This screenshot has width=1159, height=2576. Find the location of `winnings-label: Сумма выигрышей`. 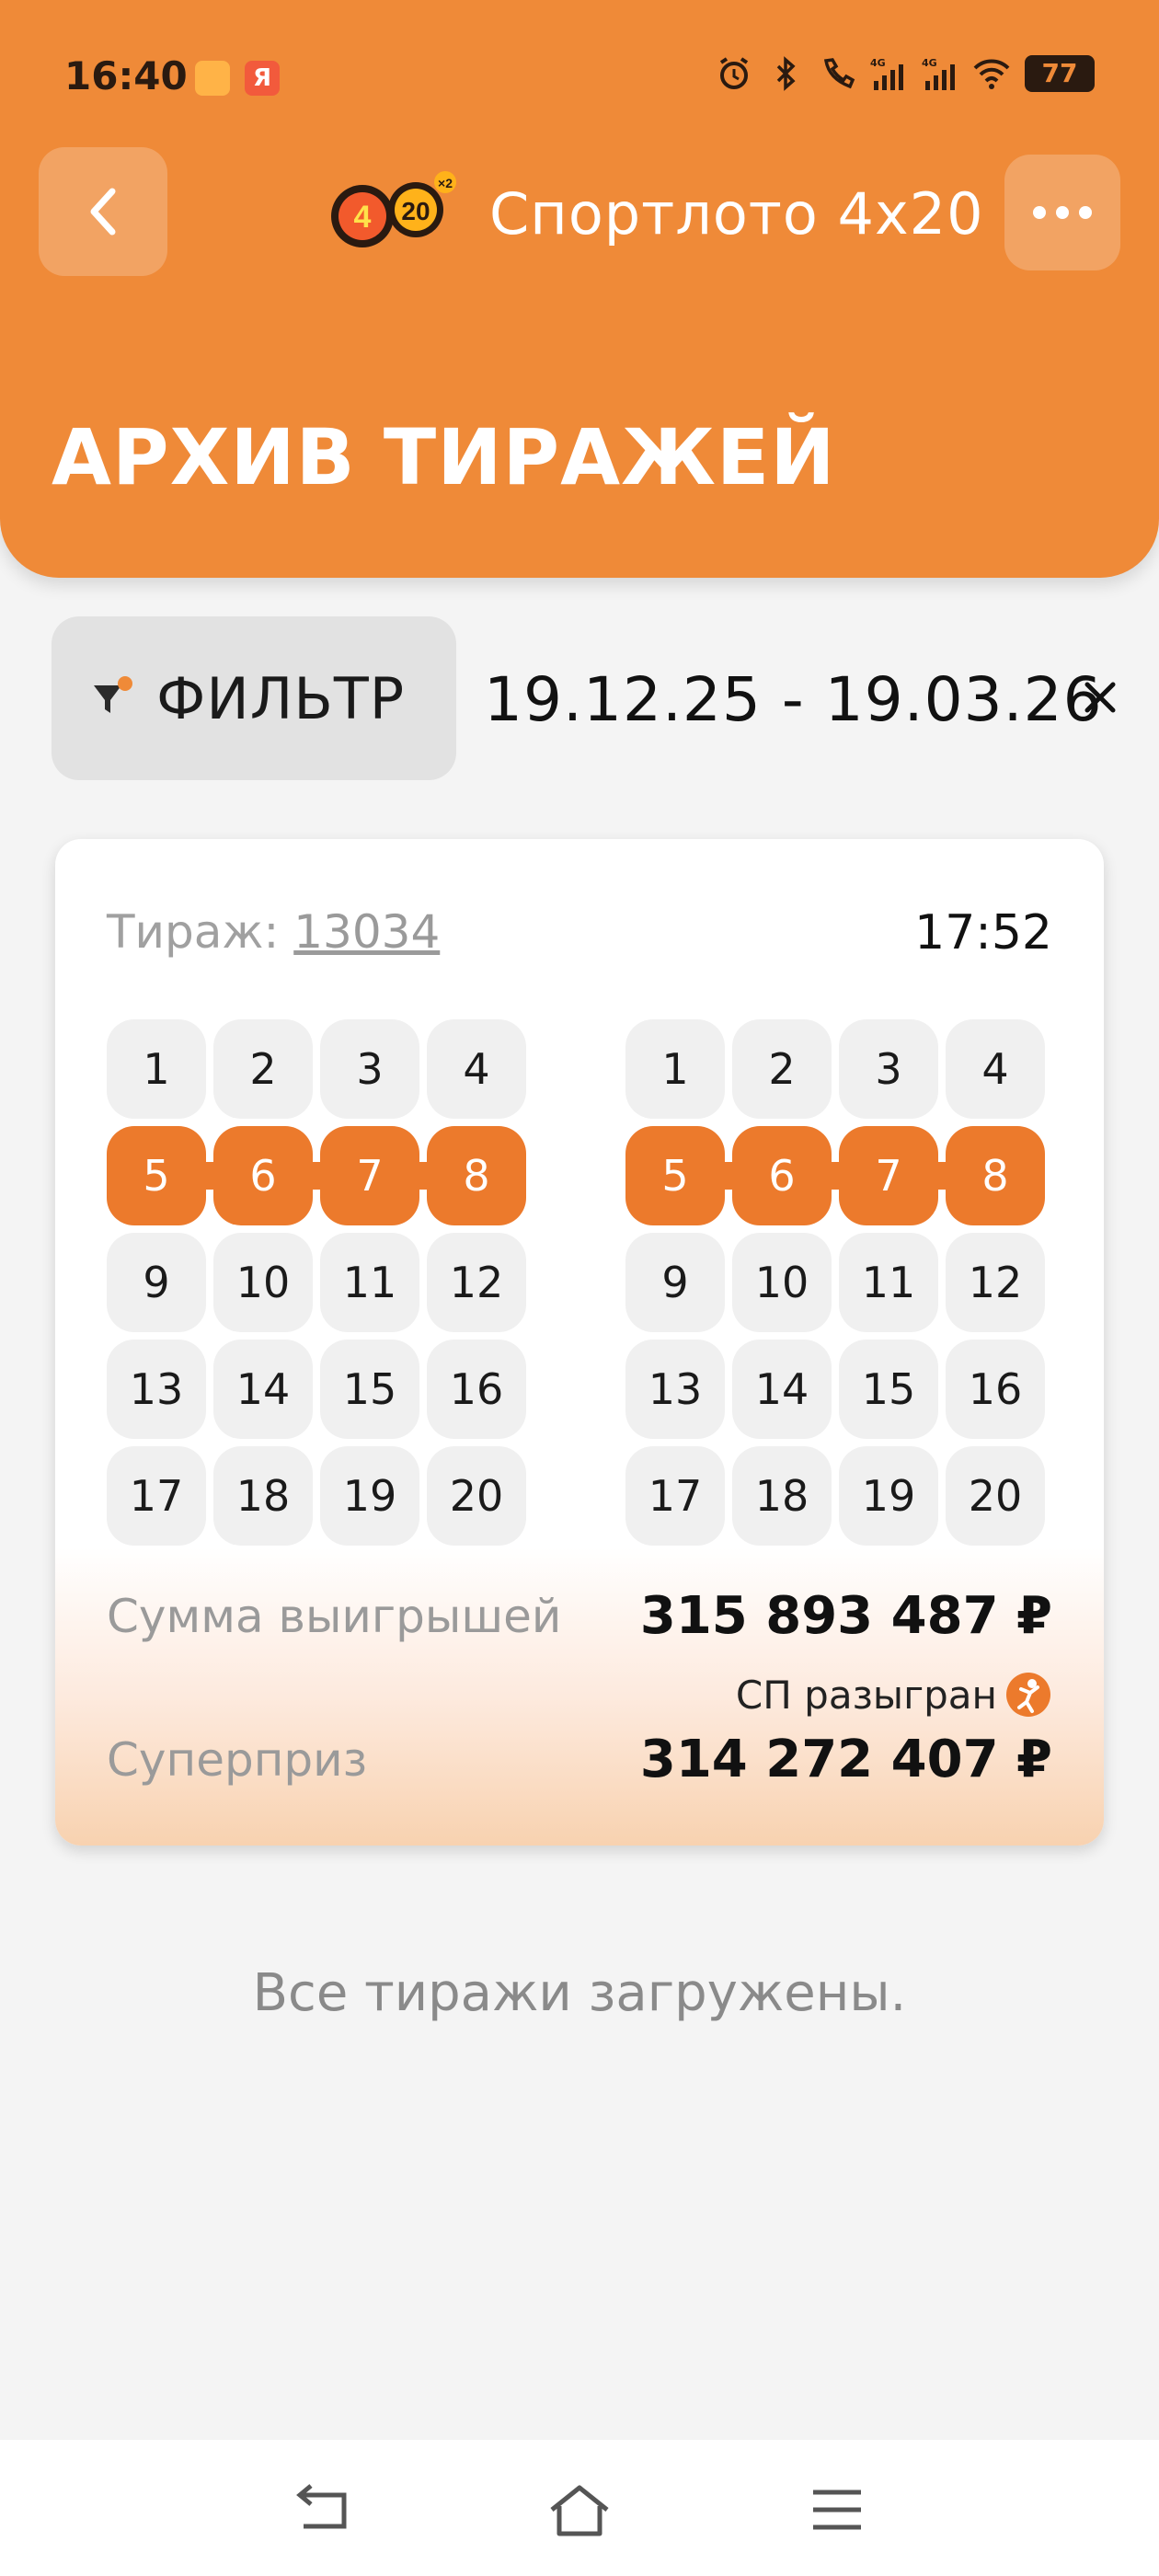

winnings-label: Сумма выигрышей is located at coordinates (334, 1616).